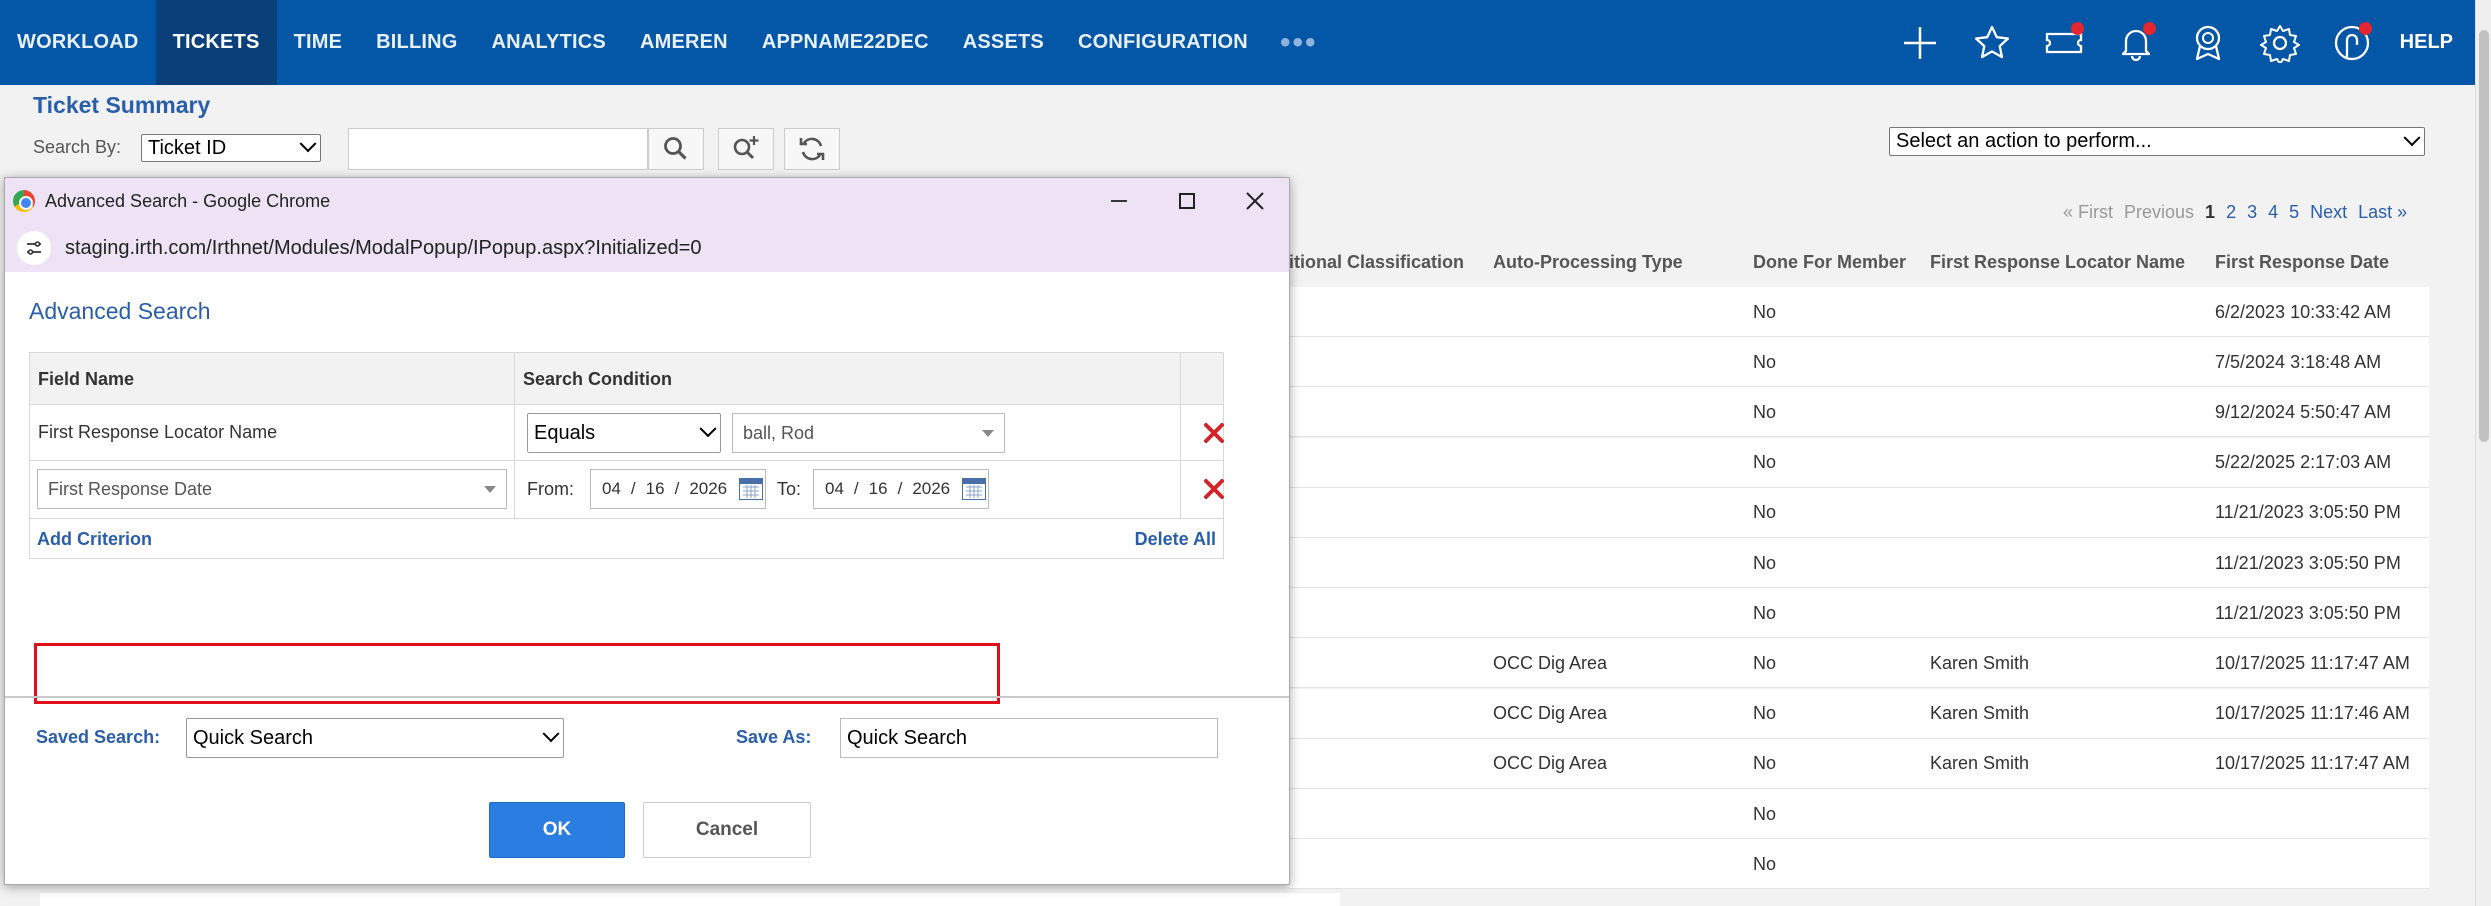  What do you see at coordinates (624, 433) in the screenshot?
I see `operator-select: Equals` at bounding box center [624, 433].